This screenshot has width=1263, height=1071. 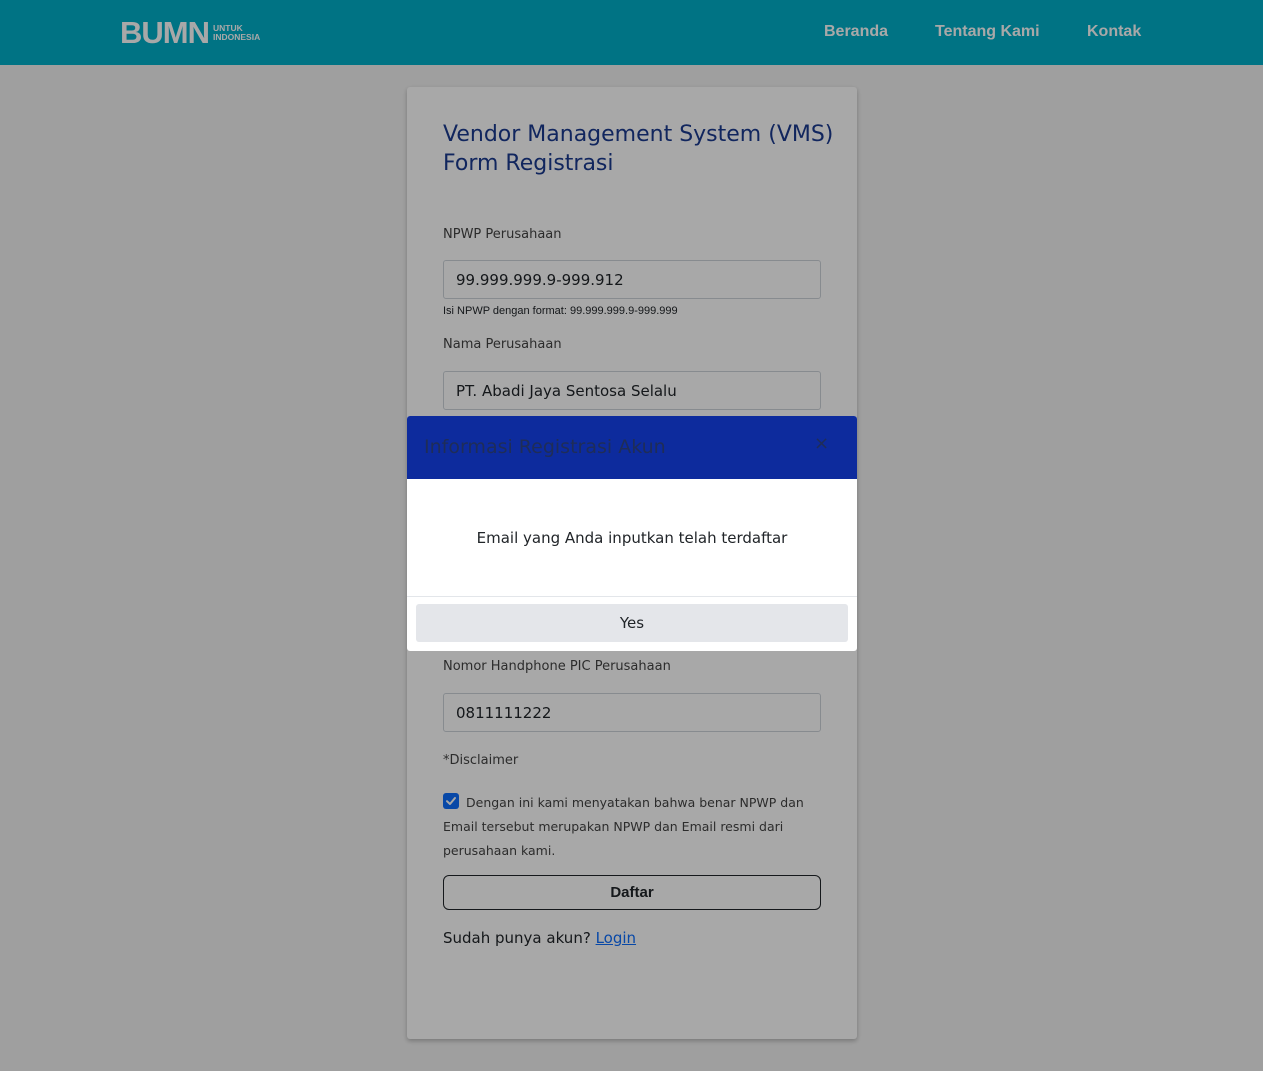 I want to click on modal-divider, so click(x=632, y=596).